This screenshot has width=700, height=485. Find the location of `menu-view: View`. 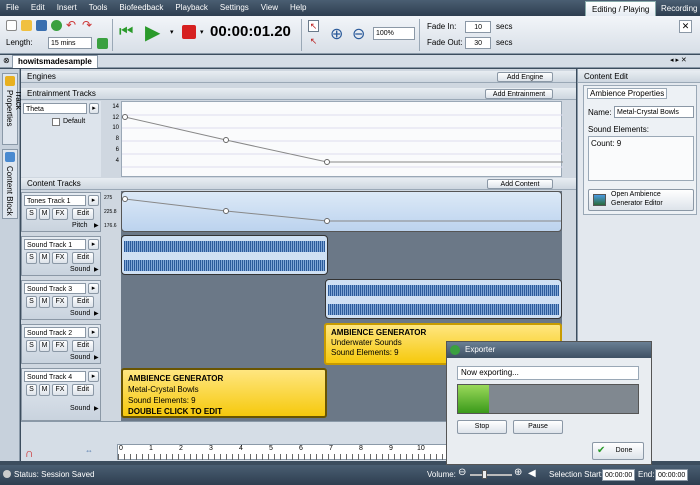

menu-view: View is located at coordinates (269, 8).